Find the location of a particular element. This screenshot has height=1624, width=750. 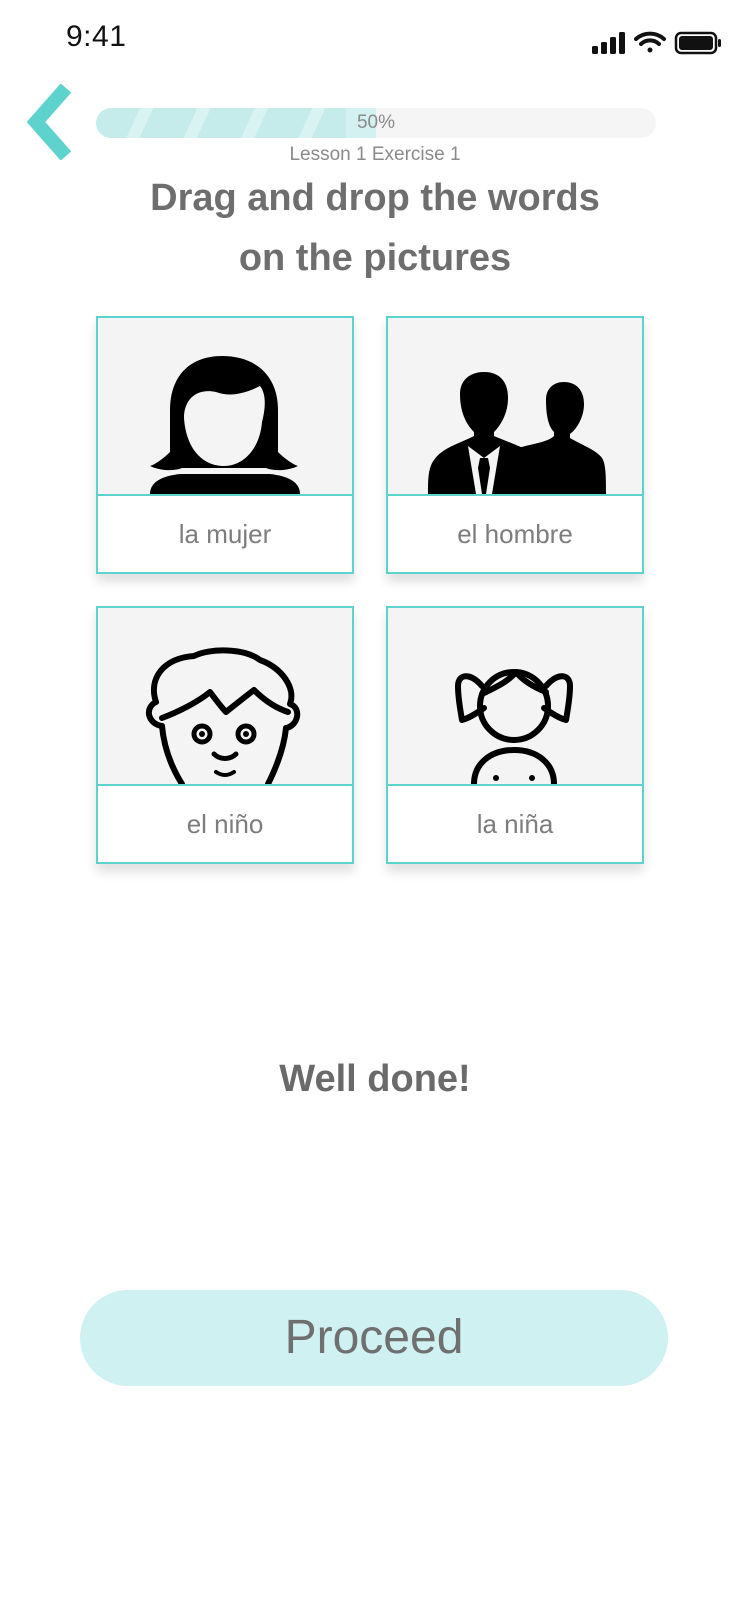

feedback-message: Well done! is located at coordinates (375, 1079).